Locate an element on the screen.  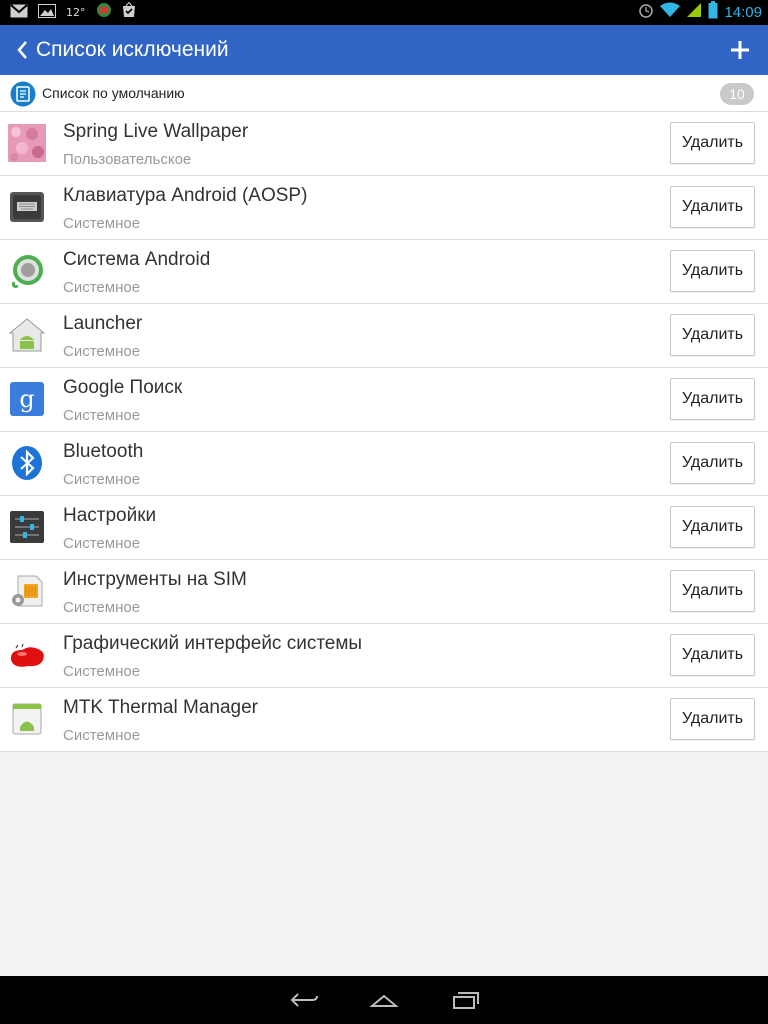
list-item: Инструменты на SIM Системное Удалить is located at coordinates (384, 592).